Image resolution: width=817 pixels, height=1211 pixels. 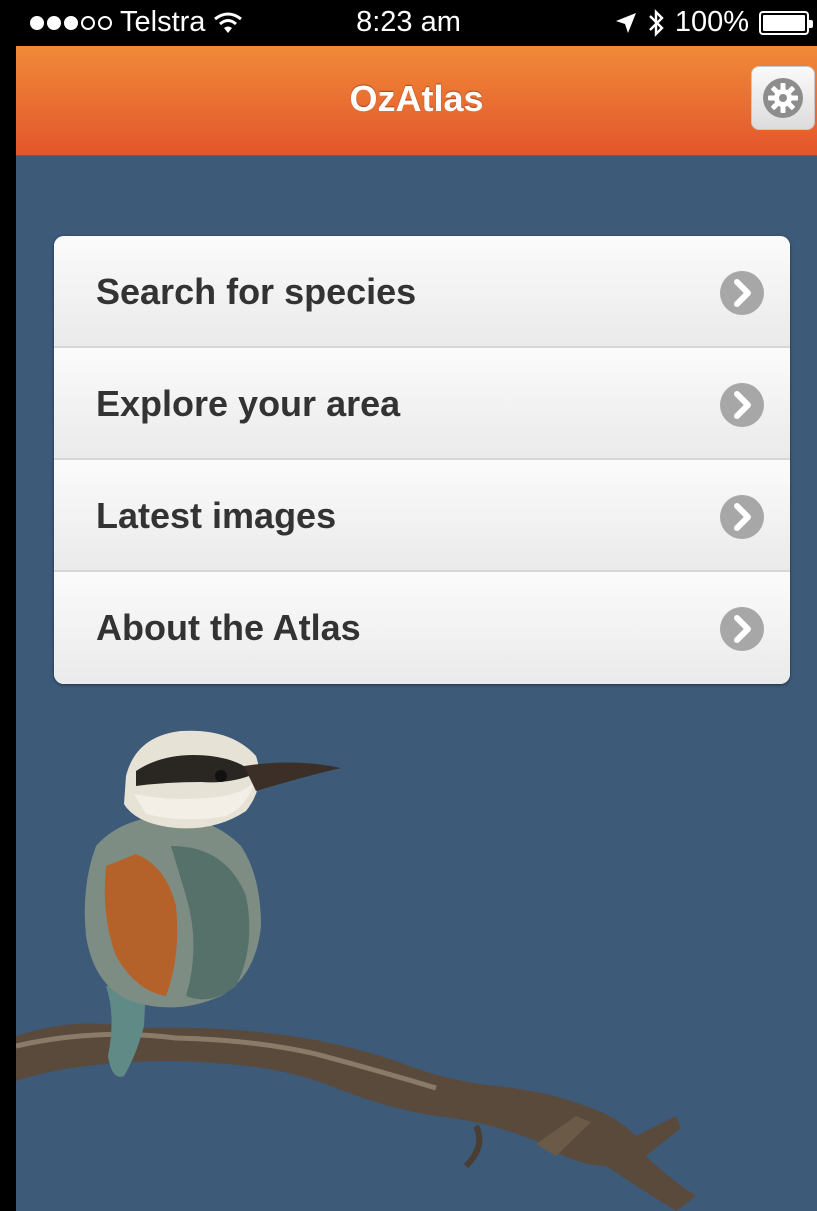 I want to click on page-title: OzAtlas, so click(x=416, y=98).